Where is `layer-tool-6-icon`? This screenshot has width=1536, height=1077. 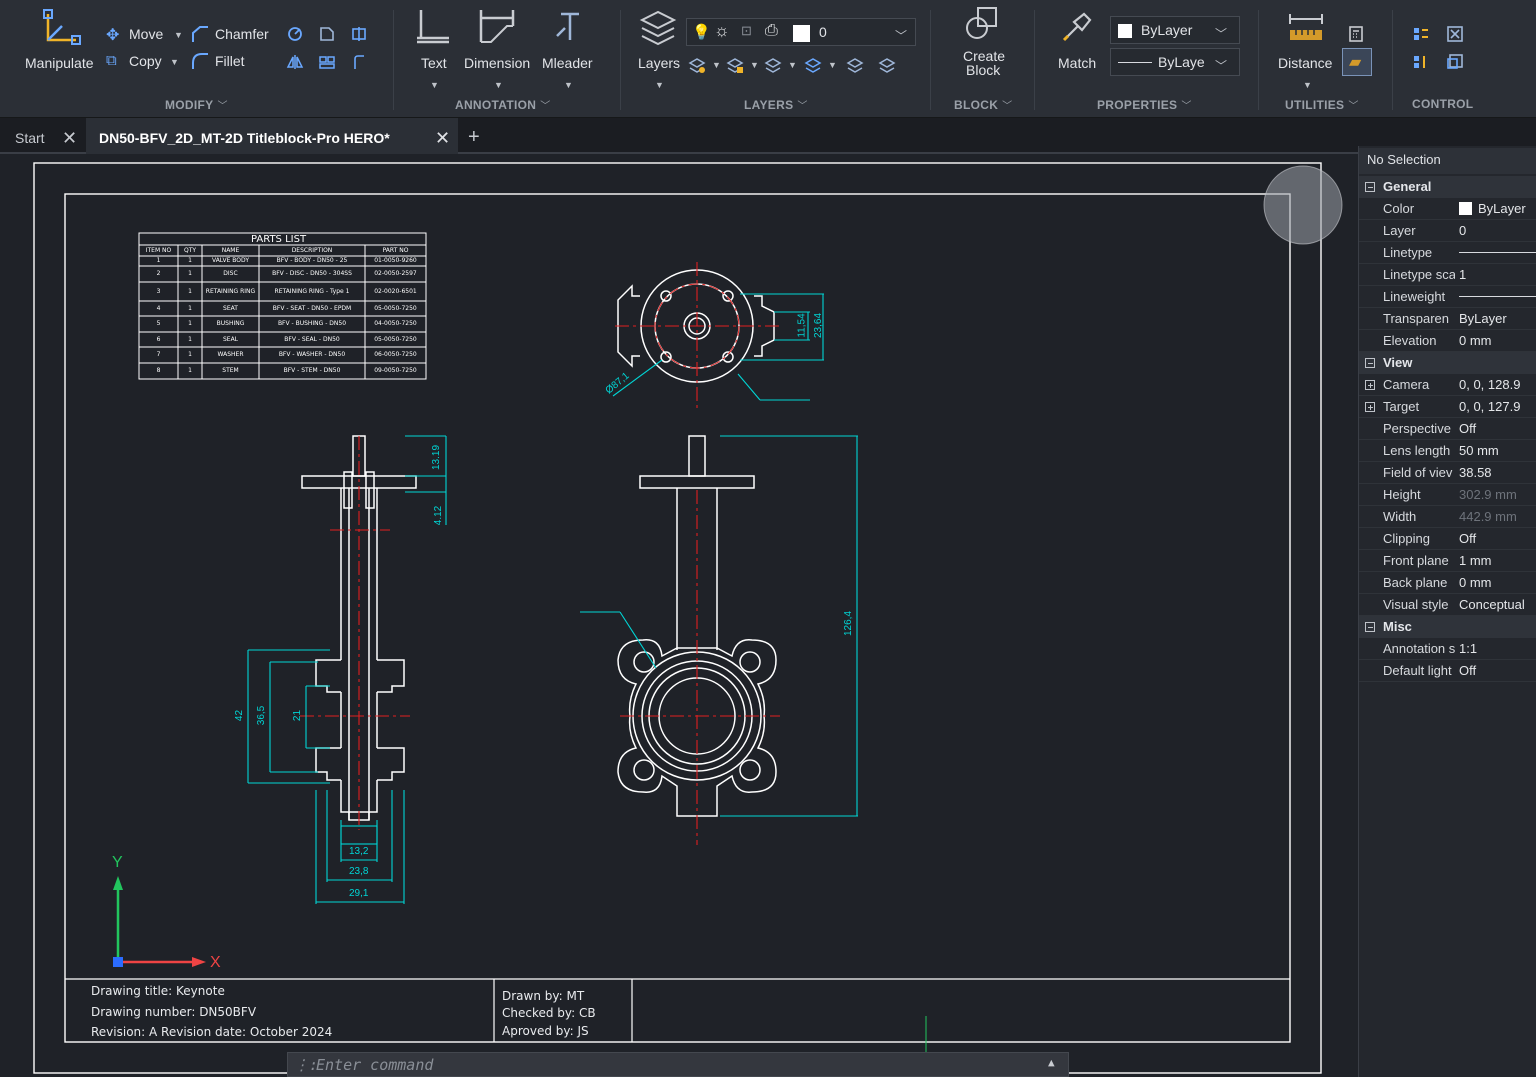
layer-tool-6-icon is located at coordinates (887, 65).